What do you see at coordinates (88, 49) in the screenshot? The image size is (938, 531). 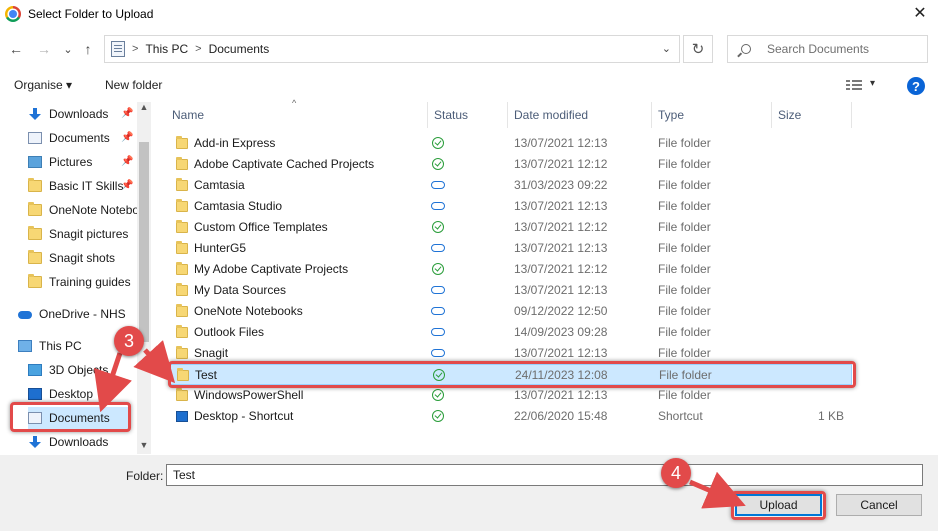 I see `up-arrow-icon: ↑` at bounding box center [88, 49].